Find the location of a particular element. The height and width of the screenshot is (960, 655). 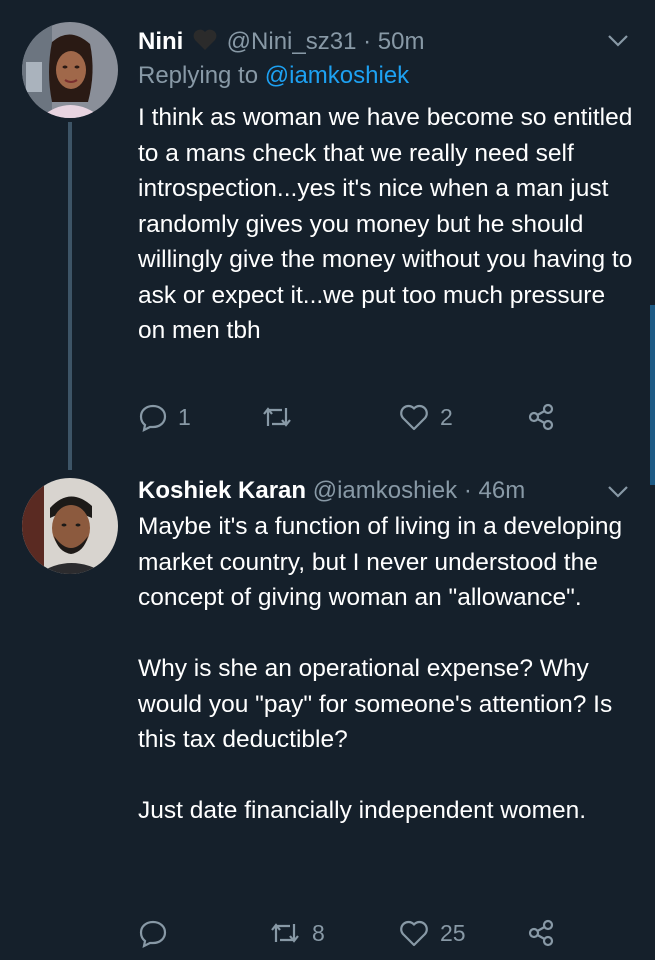

like-button: 25 is located at coordinates (432, 933).